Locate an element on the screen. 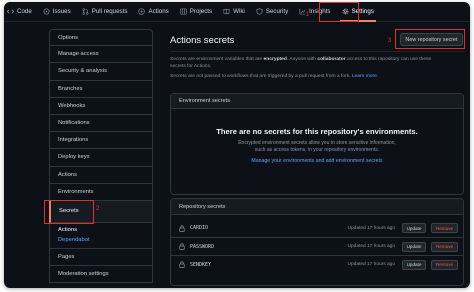 This screenshot has width=474, height=292. title-divider is located at coordinates (317, 51).